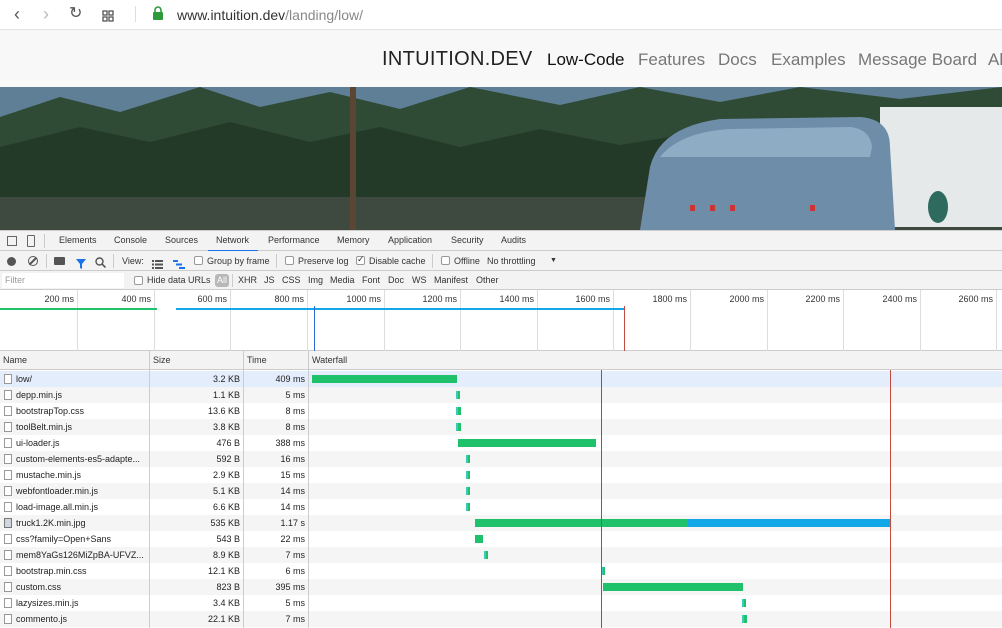 The image size is (1002, 628). I want to click on filter-type-ws: WS, so click(419, 280).